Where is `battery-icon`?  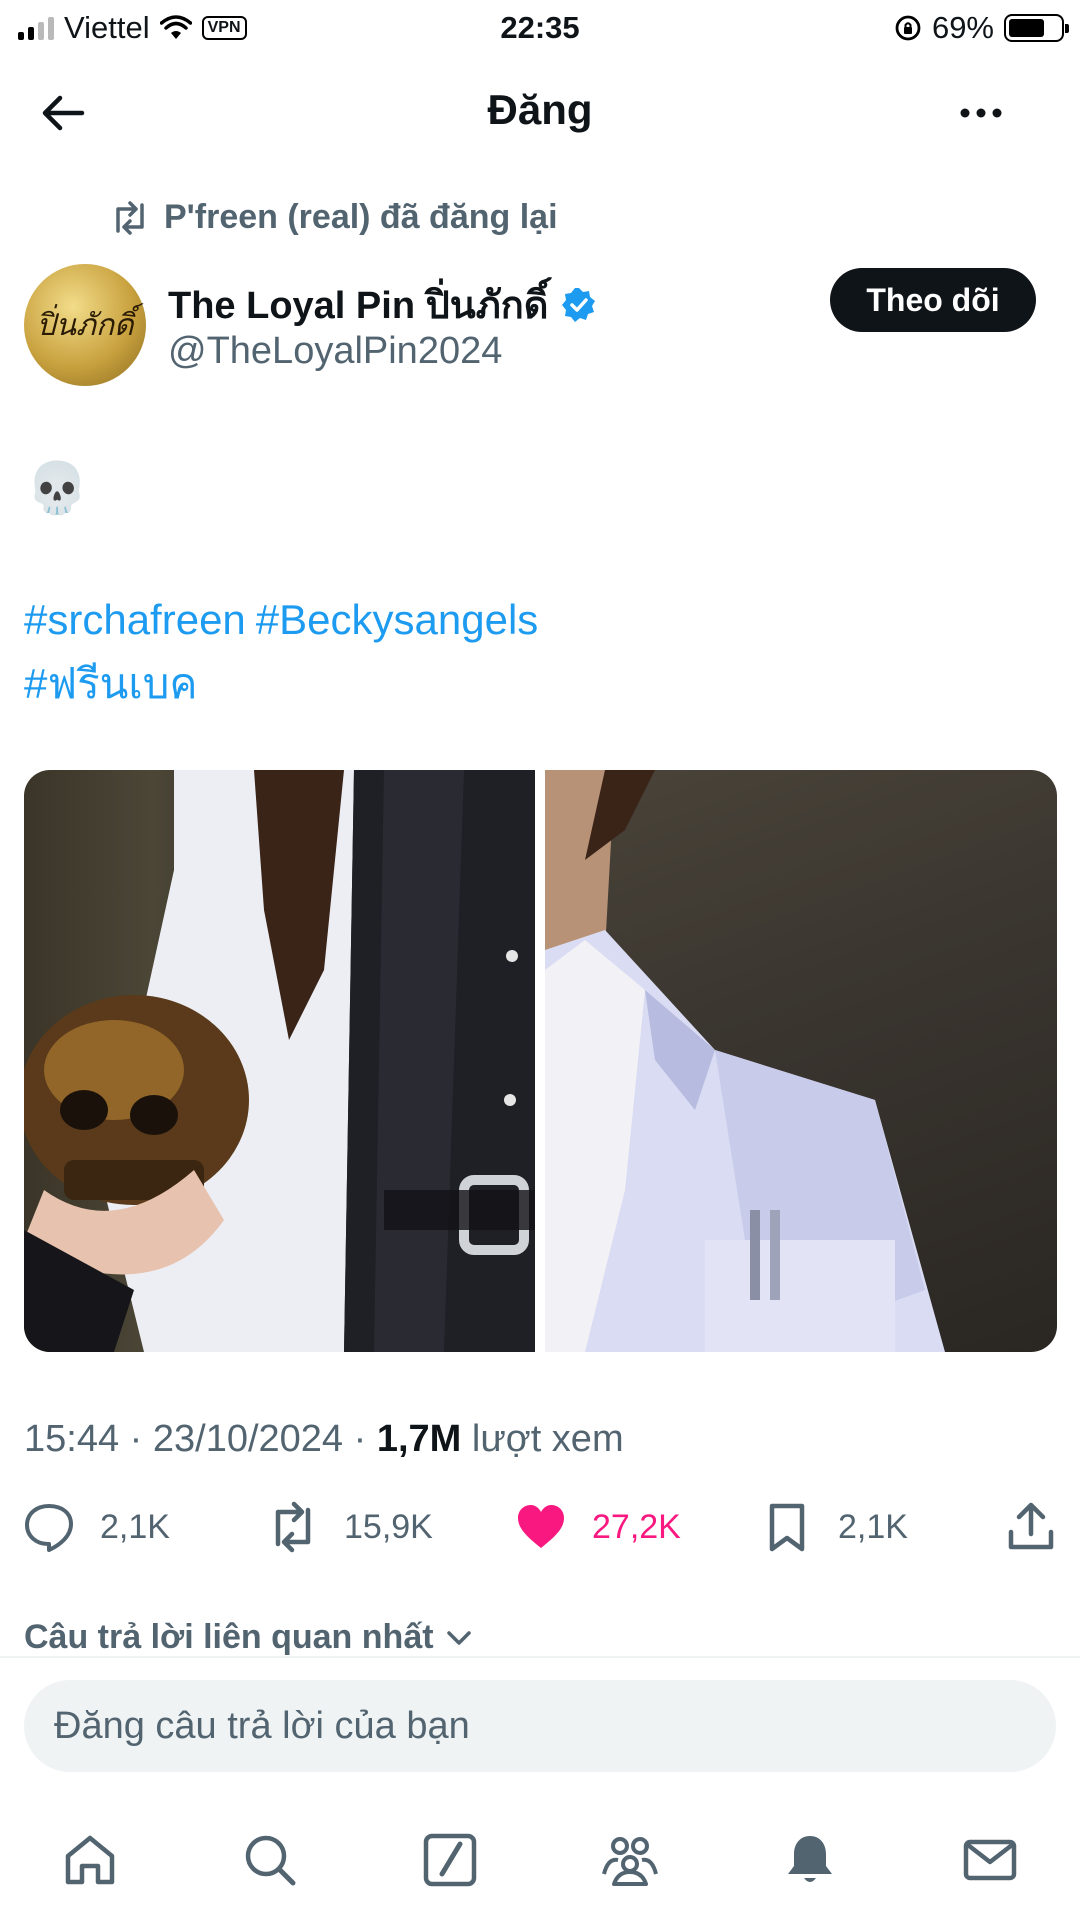
battery-icon is located at coordinates (1036, 28).